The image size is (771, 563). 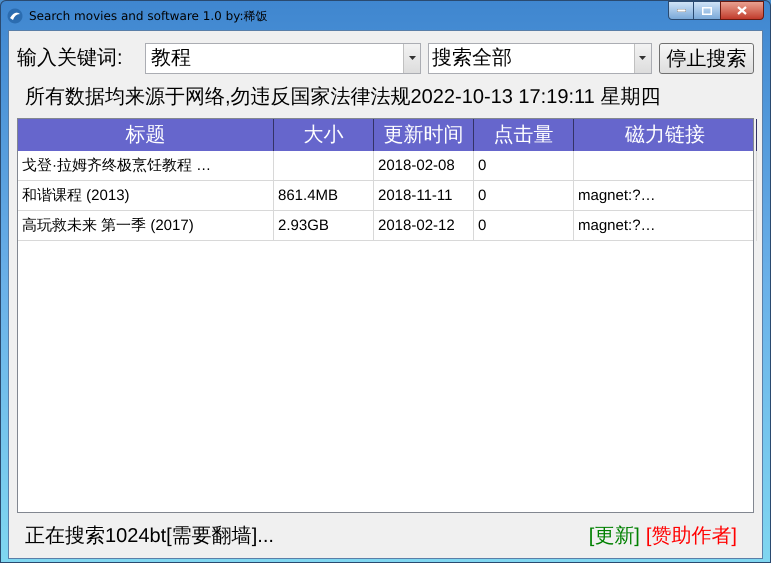 I want to click on app-icon, so click(x=15, y=16).